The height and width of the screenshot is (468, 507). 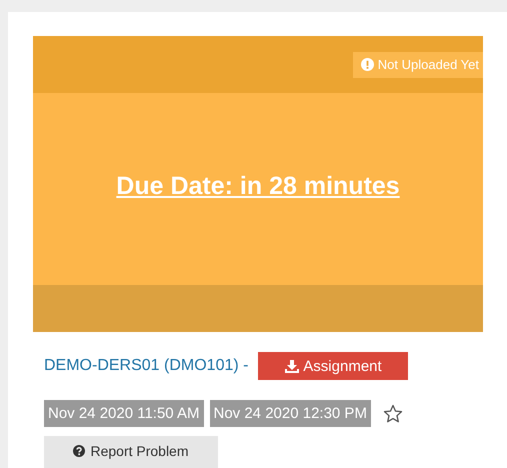 What do you see at coordinates (333, 366) in the screenshot?
I see `assignment-button: Assignment` at bounding box center [333, 366].